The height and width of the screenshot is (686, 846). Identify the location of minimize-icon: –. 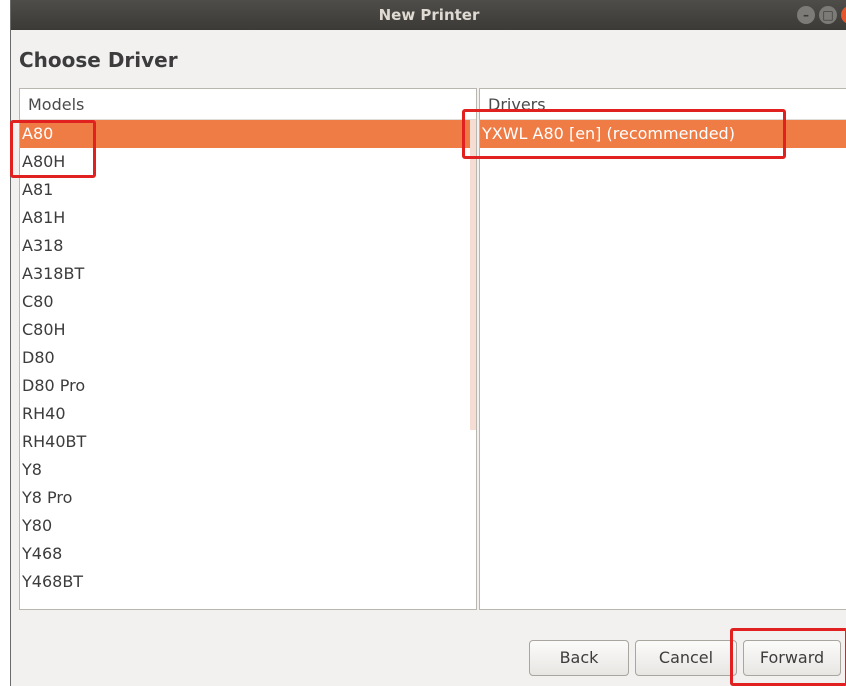
(806, 15).